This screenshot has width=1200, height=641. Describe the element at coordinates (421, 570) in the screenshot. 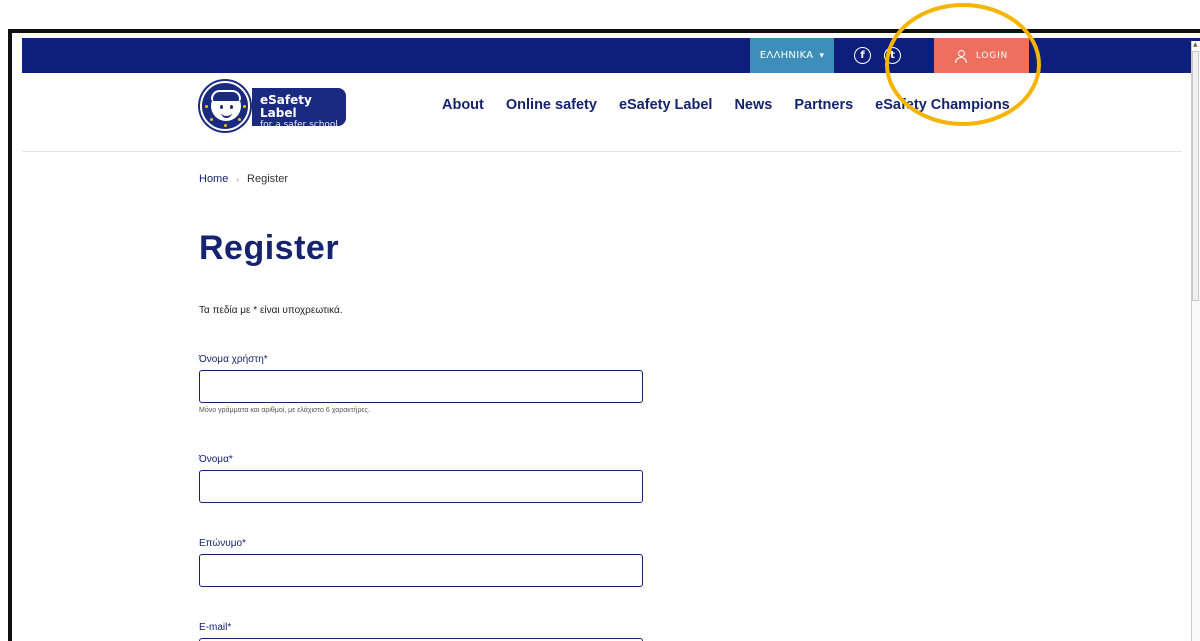

I see `lastname-input` at that location.